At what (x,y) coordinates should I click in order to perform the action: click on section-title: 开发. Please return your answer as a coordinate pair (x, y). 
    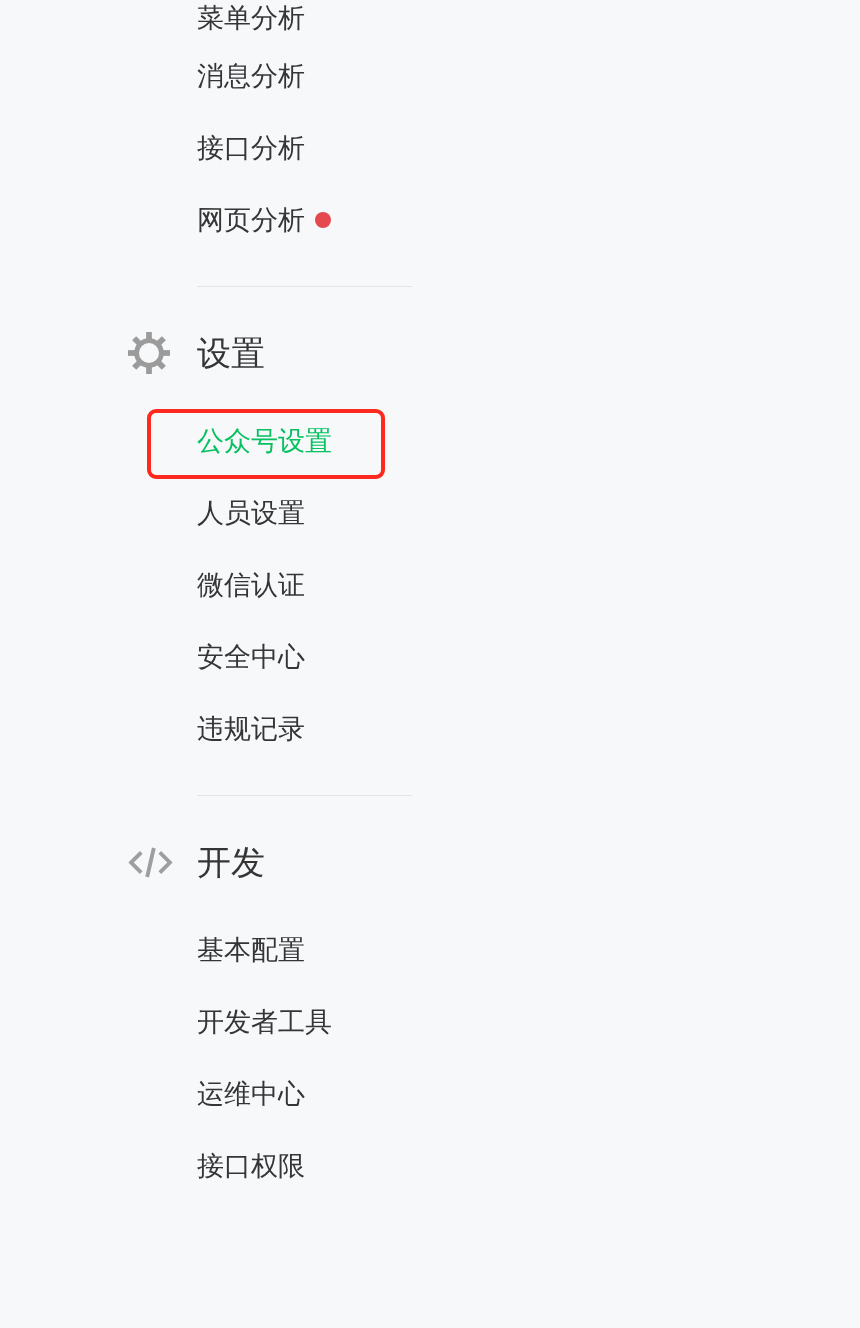
    Looking at the image, I should click on (231, 862).